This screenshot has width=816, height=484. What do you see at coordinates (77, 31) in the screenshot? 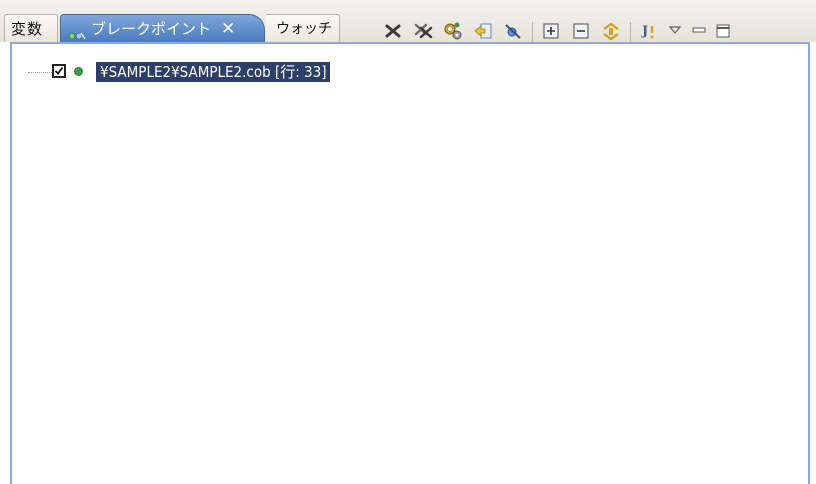
I see `breakpoints-tab-icon` at bounding box center [77, 31].